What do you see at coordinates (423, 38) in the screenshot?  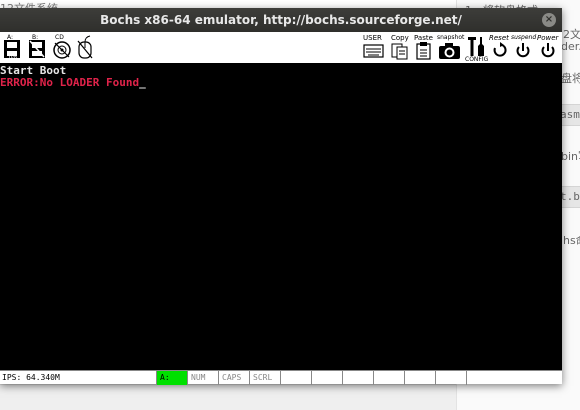 I see `paste-label: Paste` at bounding box center [423, 38].